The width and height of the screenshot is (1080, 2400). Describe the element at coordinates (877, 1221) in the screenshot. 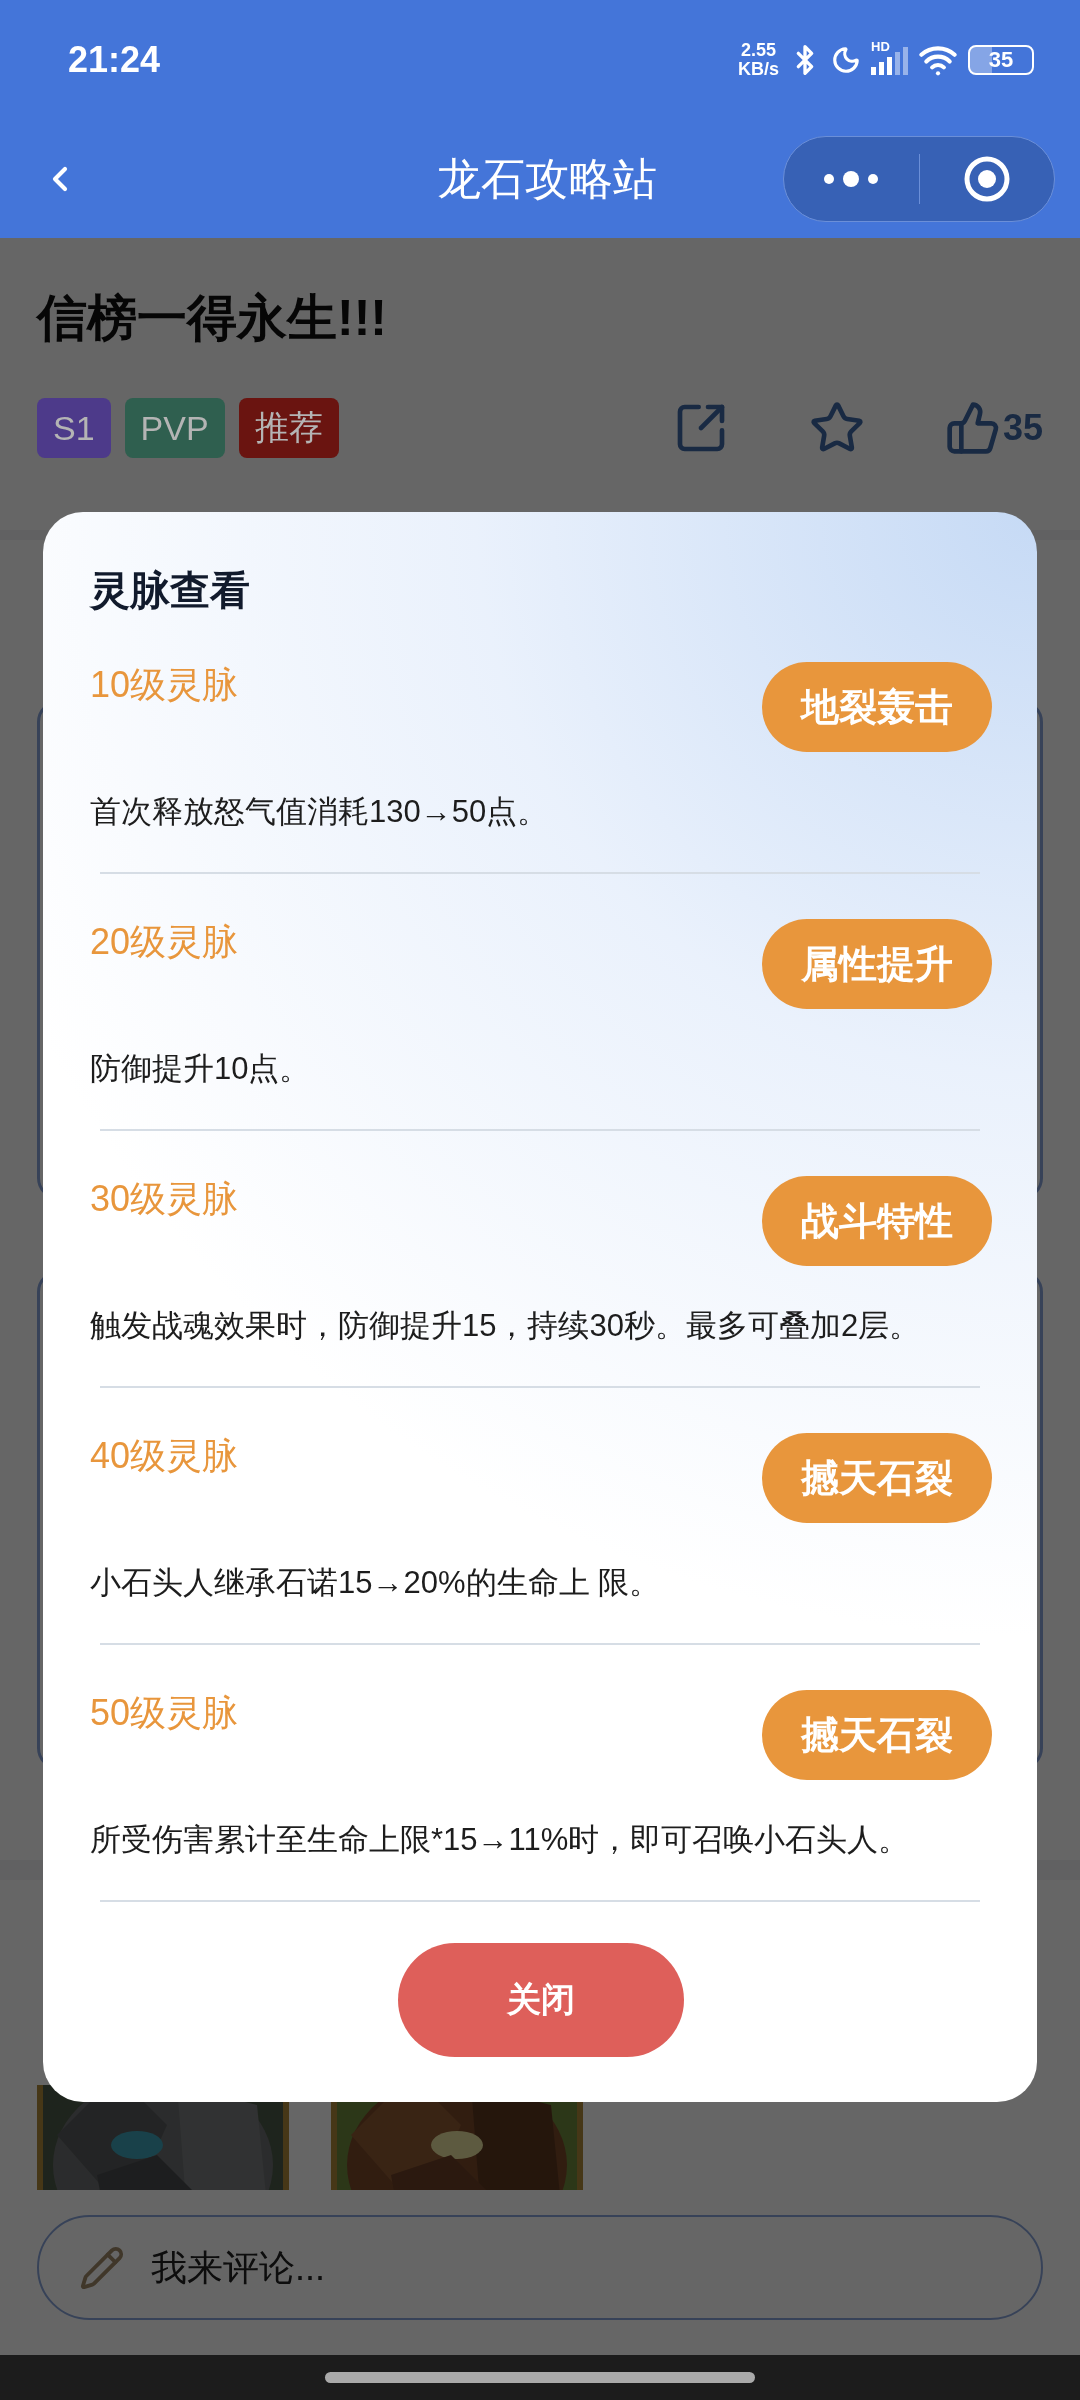

I see `skill-button: 战斗特性` at that location.